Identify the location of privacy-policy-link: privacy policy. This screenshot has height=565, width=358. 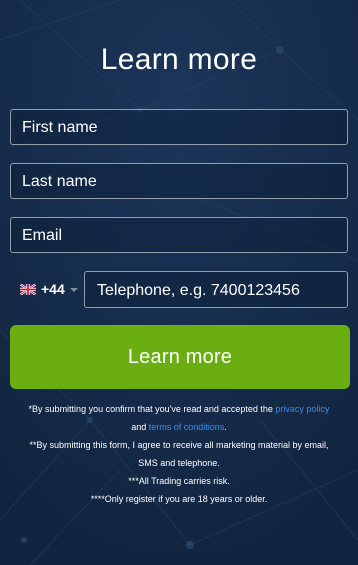
(302, 409).